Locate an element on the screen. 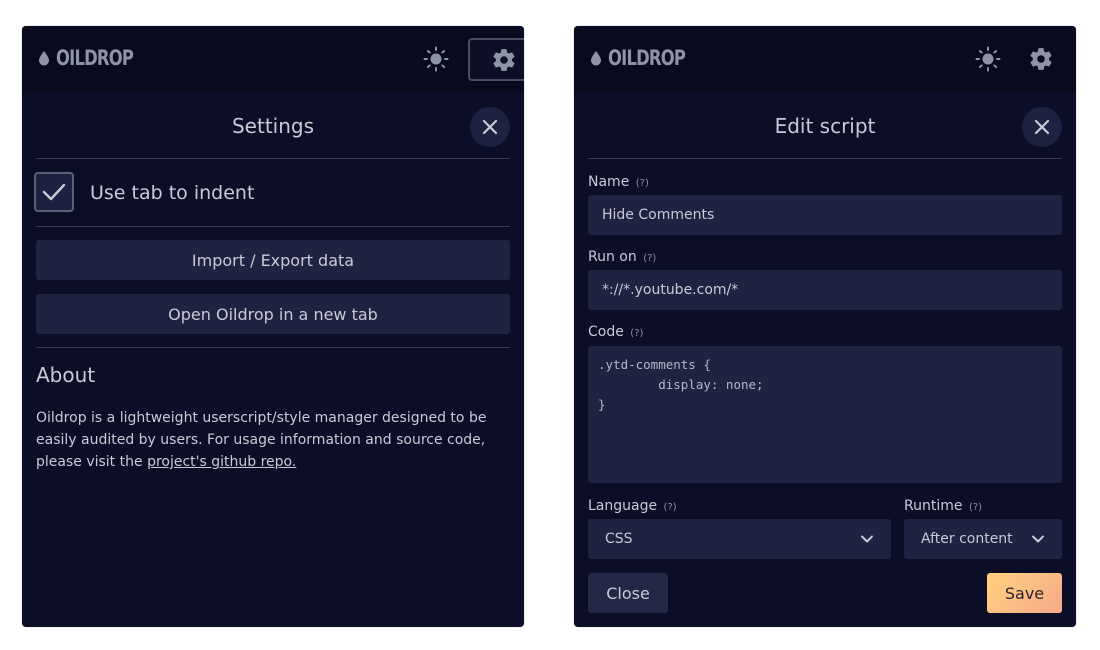 The image size is (1100, 650). open-new-tab-button: Open Oildrop in a new tab is located at coordinates (273, 314).